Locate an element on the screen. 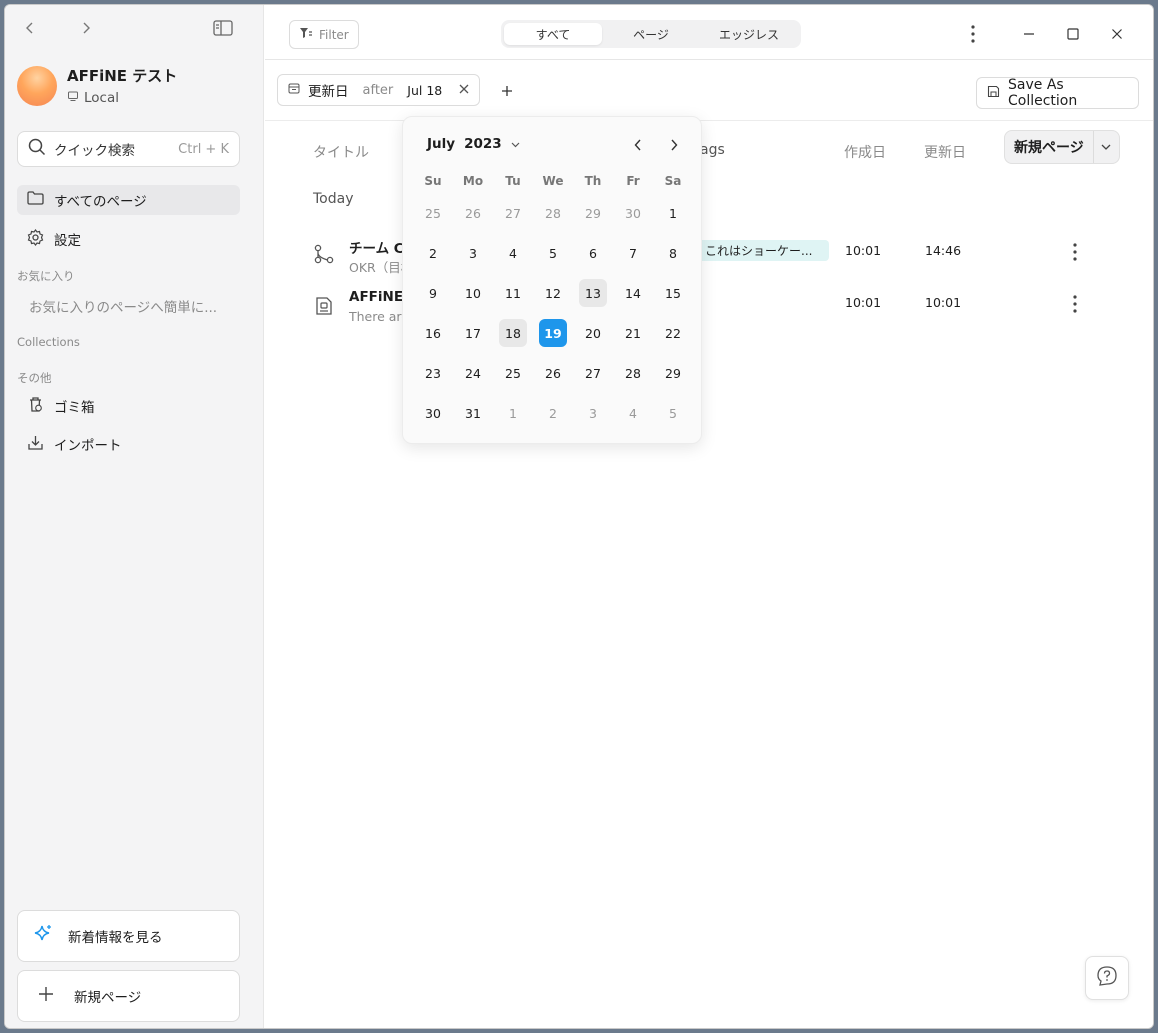 Image resolution: width=1158 pixels, height=1033 pixels. sidebar-item-trash: ゴミ箱 is located at coordinates (128, 406).